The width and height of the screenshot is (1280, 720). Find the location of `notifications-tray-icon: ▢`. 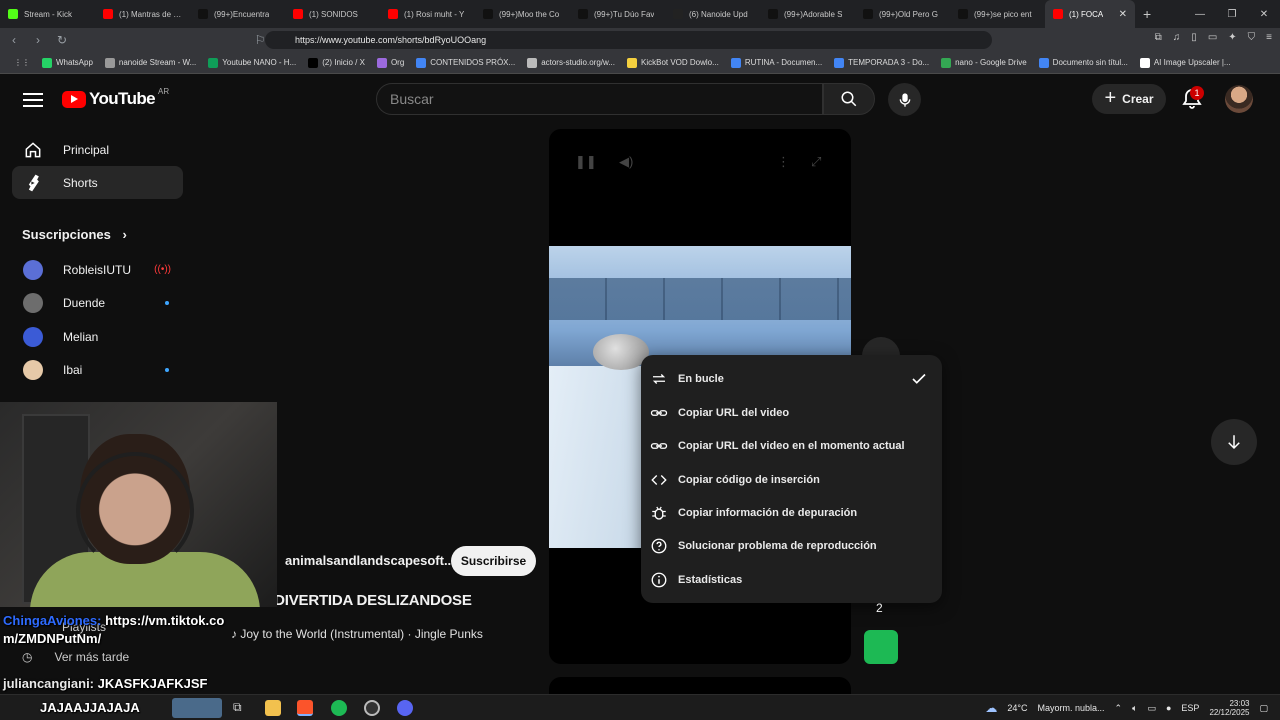

notifications-tray-icon: ▢ is located at coordinates (1263, 708).